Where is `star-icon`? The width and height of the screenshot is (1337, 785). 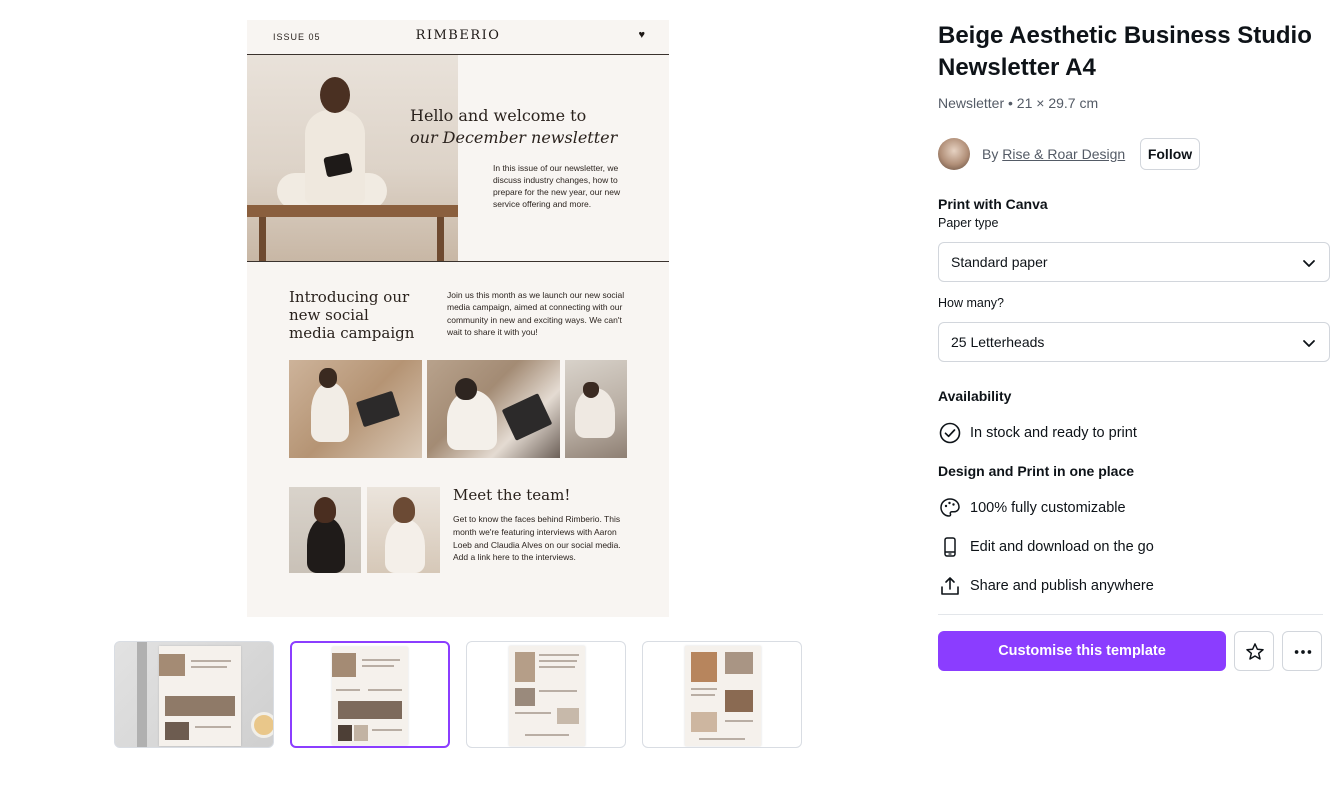 star-icon is located at coordinates (1255, 651).